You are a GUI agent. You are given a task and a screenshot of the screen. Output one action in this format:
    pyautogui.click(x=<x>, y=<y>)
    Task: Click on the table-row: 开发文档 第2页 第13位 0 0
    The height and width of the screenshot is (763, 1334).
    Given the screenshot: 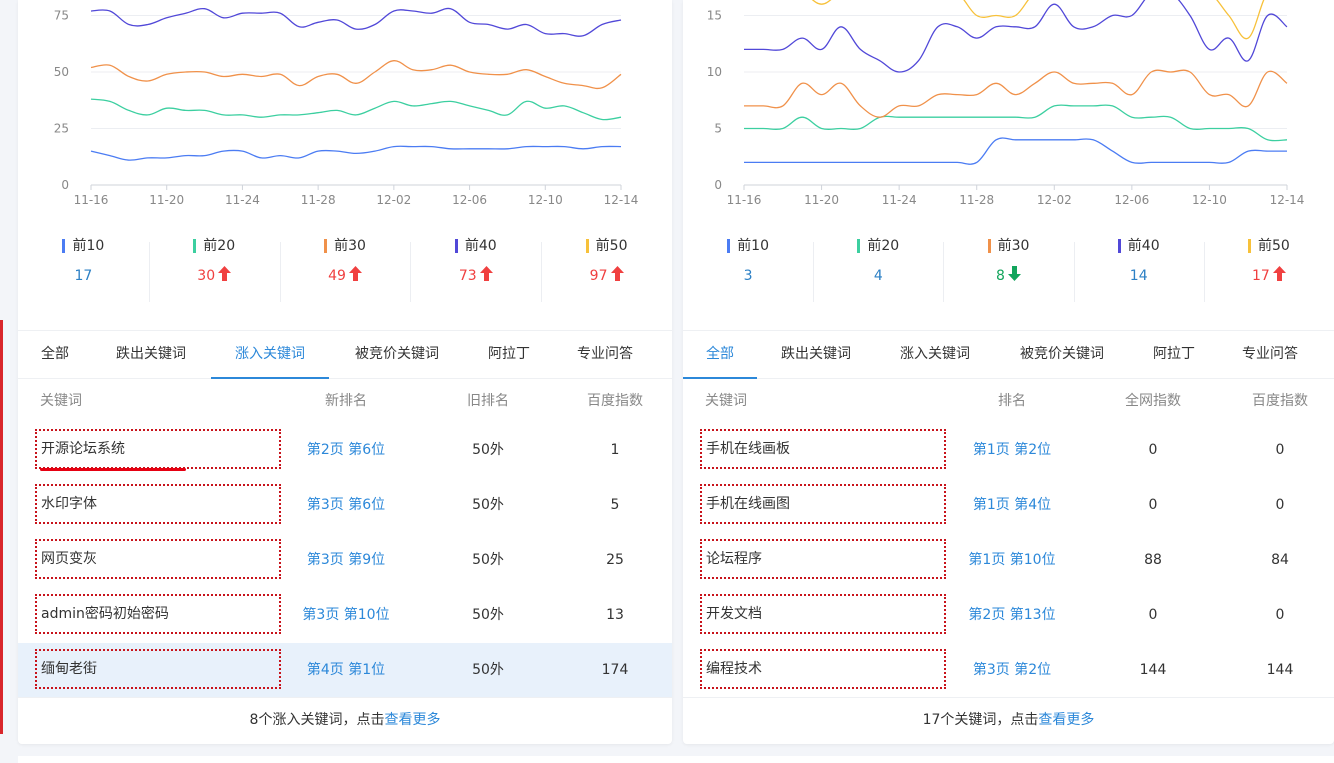 What is the action you would take?
    pyautogui.click(x=1008, y=615)
    